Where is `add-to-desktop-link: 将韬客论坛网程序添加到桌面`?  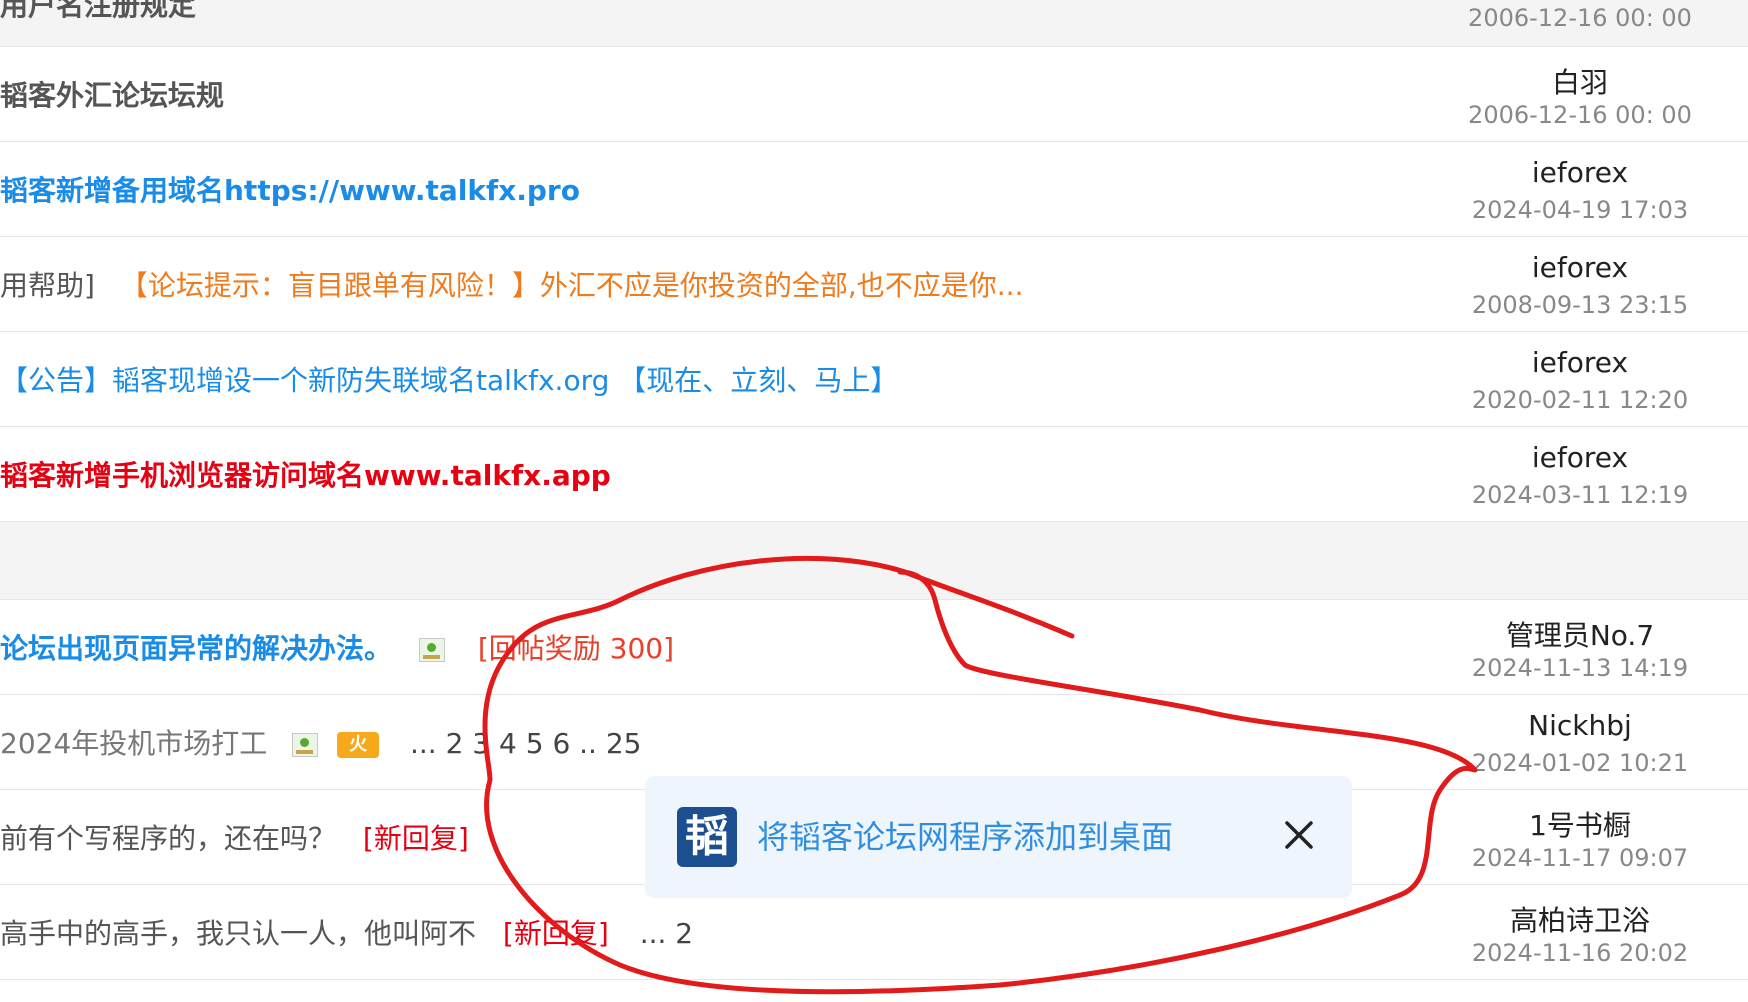 add-to-desktop-link: 将韬客论坛网程序添加到桌面 is located at coordinates (965, 835).